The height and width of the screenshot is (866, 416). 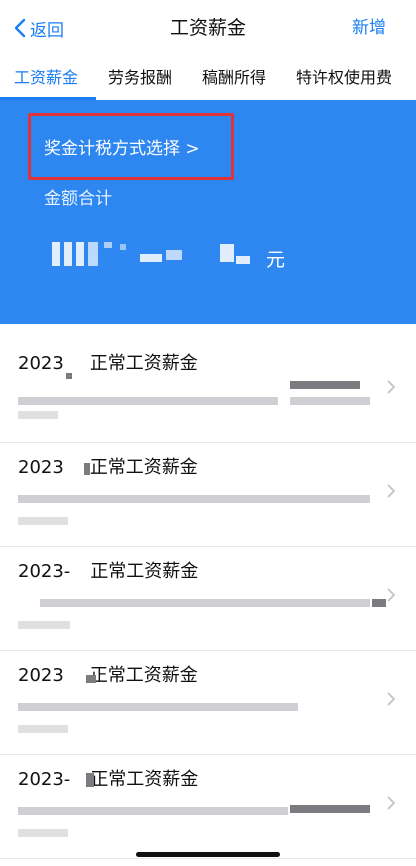 I want to click on nav-bar: 返回 工资薪金 新增, so click(x=208, y=28).